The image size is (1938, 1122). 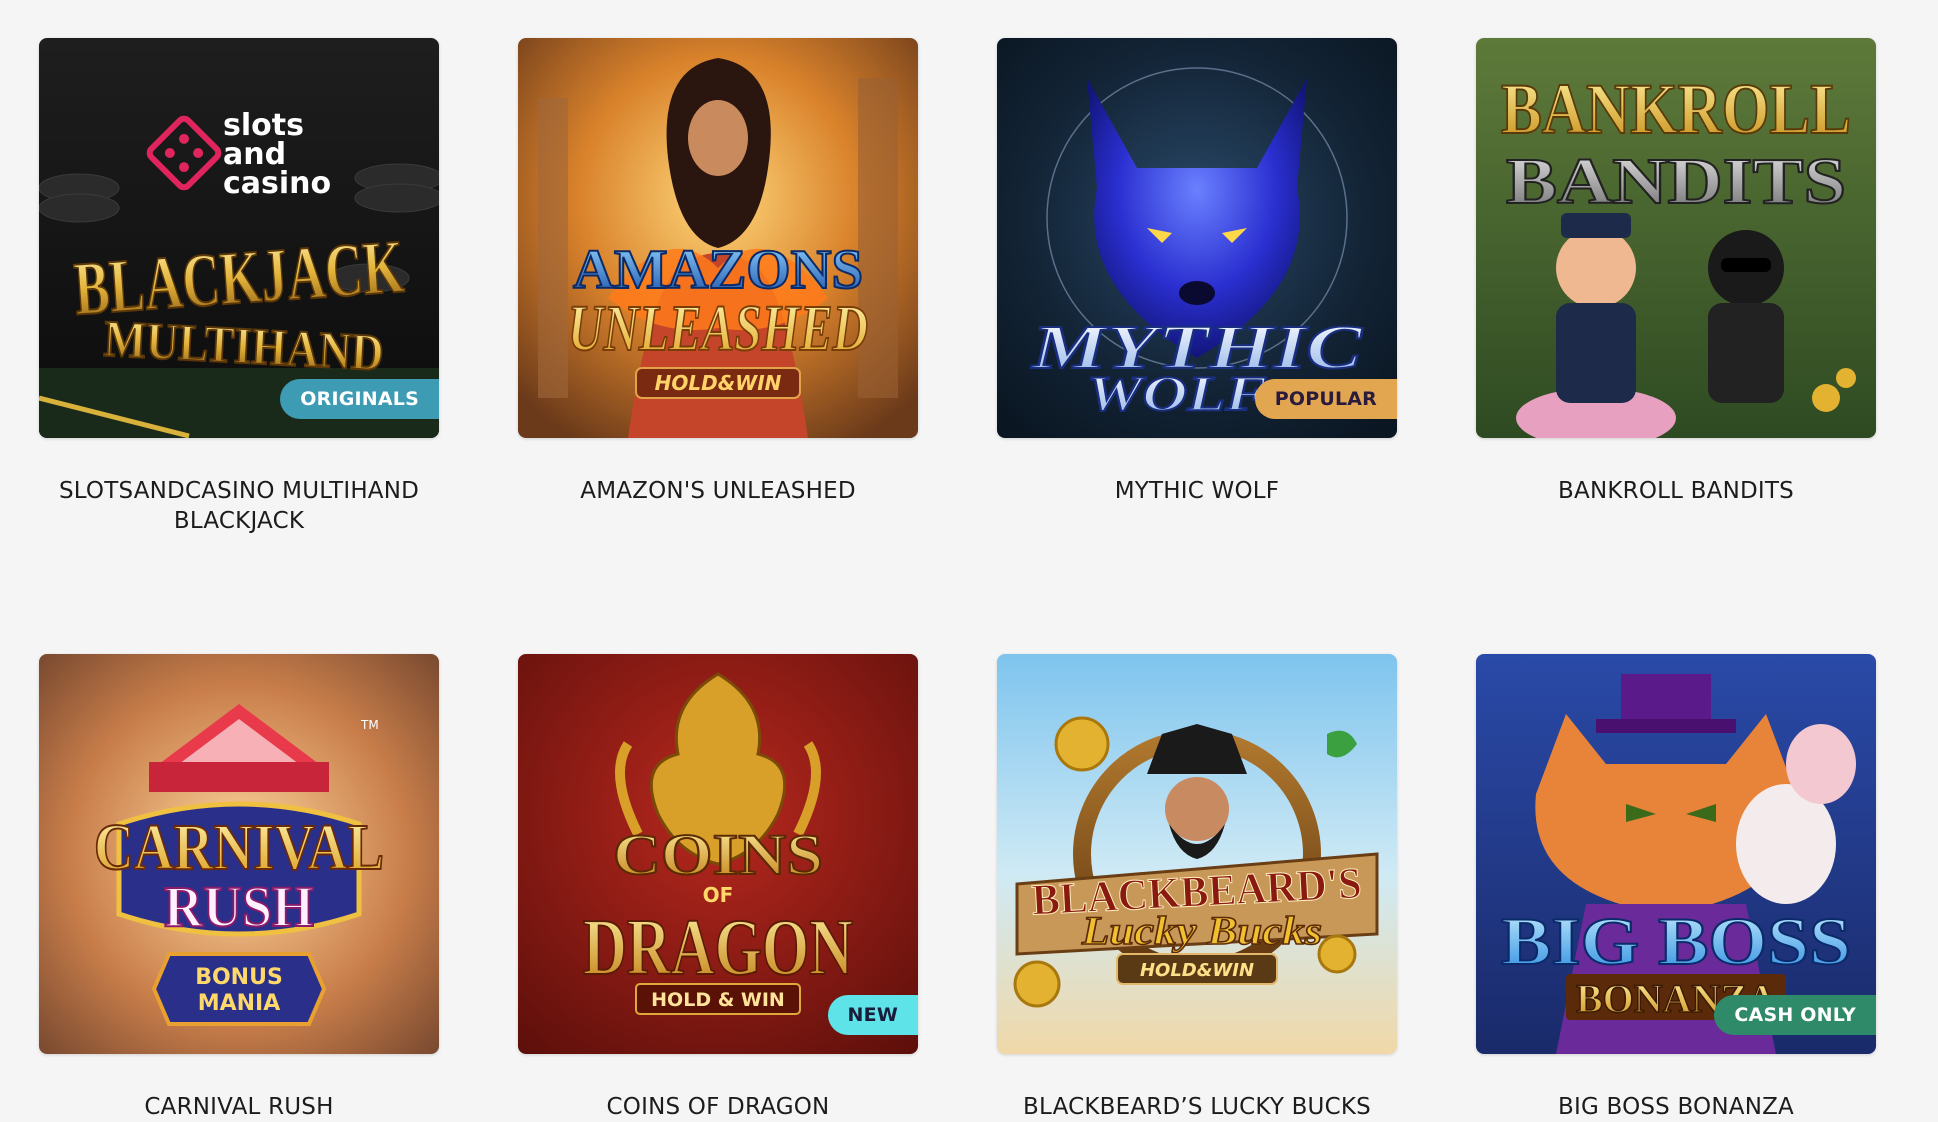 I want to click on art-text: TM, so click(x=369, y=725).